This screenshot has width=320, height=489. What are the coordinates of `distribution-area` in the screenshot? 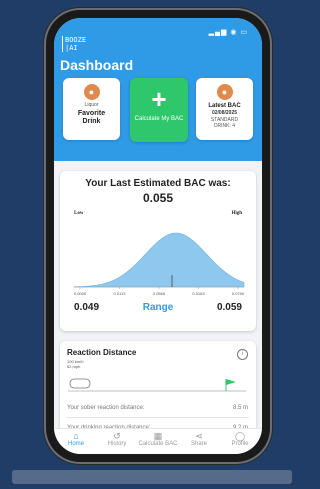 It's located at (159, 260).